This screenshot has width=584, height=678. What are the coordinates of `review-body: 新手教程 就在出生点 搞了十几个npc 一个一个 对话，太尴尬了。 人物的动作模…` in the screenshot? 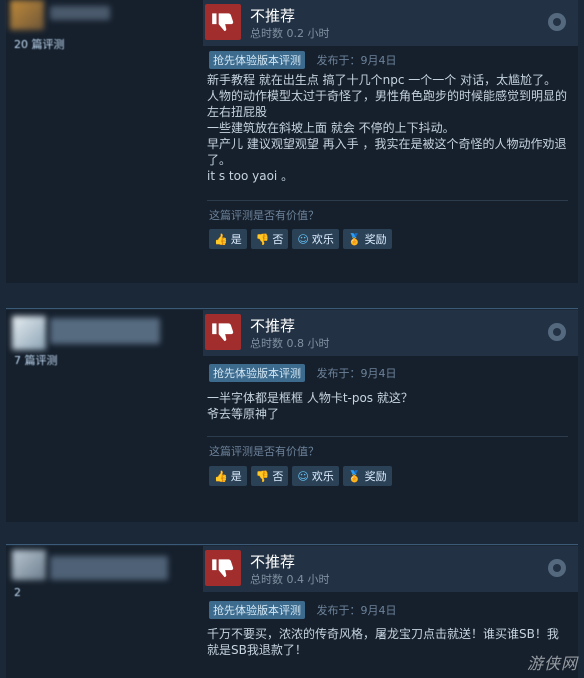 It's located at (387, 128).